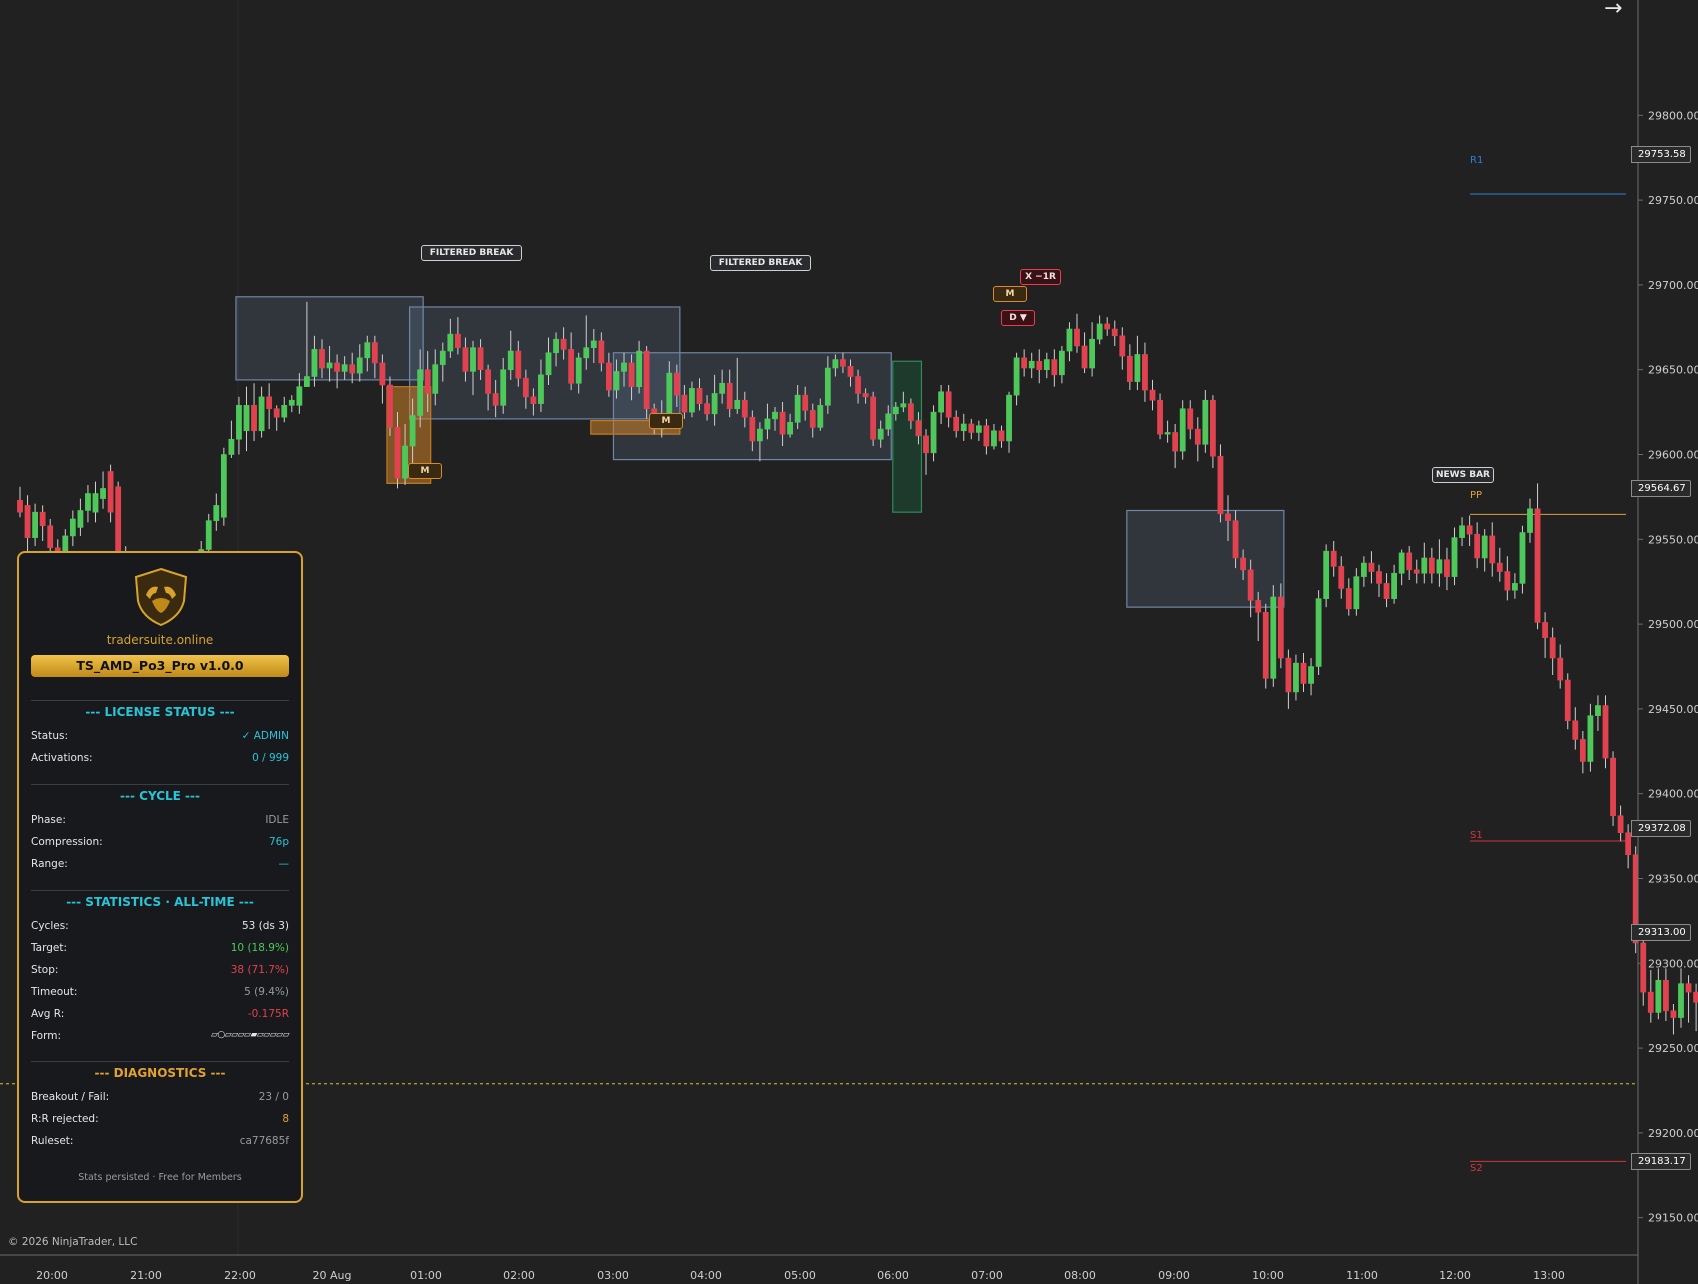  I want to click on x-tick-label: 13:00, so click(1549, 1275).